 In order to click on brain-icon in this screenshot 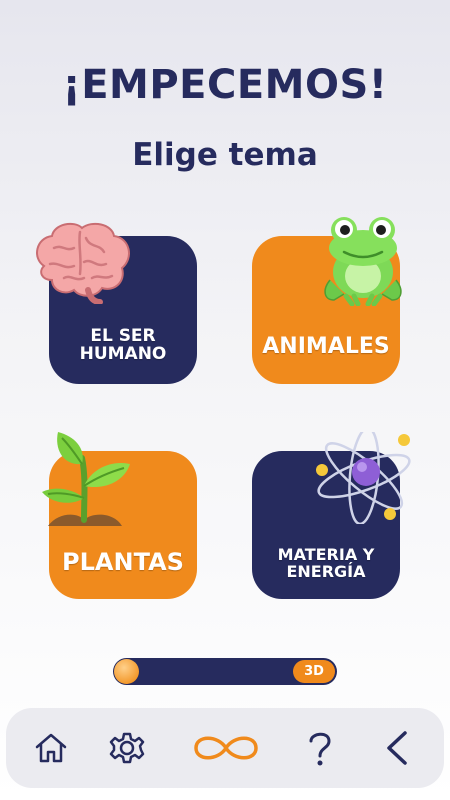, I will do `click(83, 263)`.